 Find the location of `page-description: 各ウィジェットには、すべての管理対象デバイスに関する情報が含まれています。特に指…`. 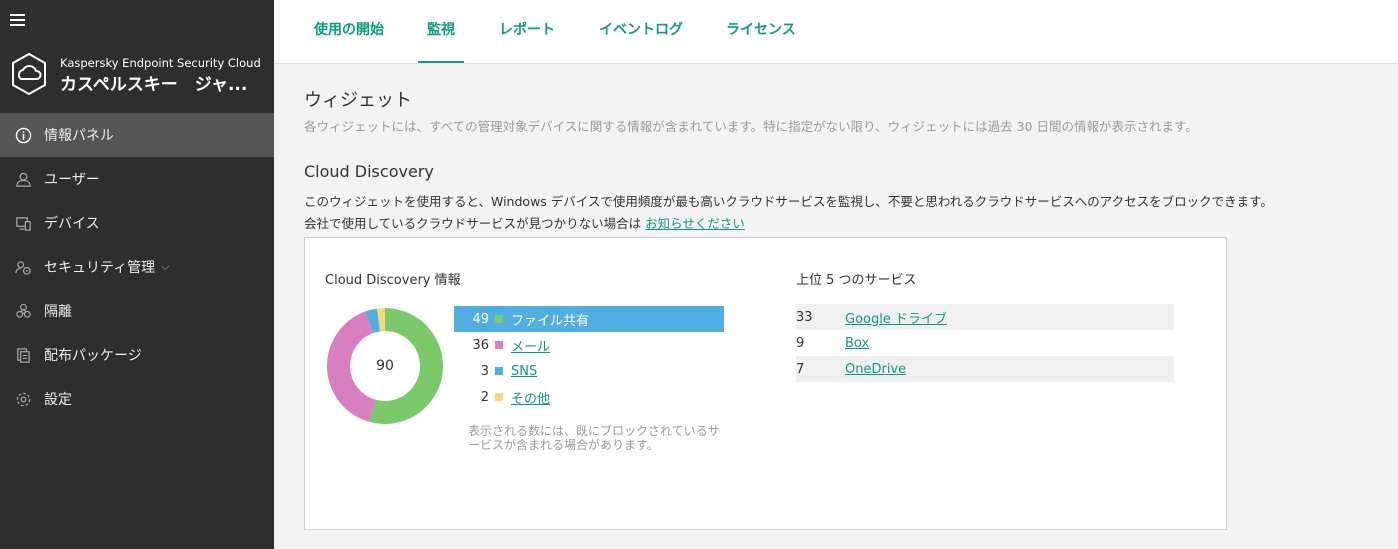

page-description: 各ウィジェットには、すべての管理対象デバイスに関する情報が含まれています。特に指… is located at coordinates (751, 126).